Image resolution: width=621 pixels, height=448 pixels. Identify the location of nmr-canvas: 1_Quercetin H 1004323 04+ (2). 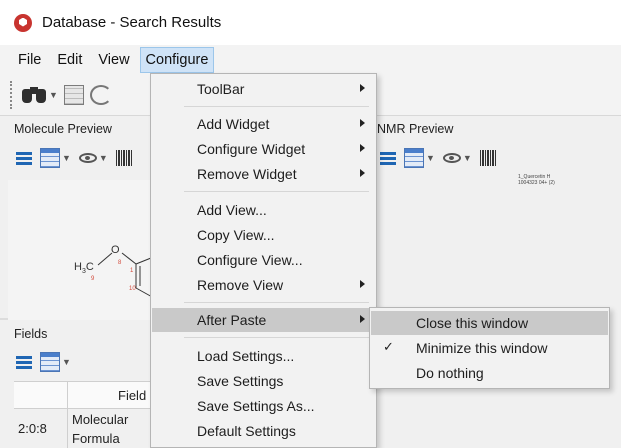
(496, 240).